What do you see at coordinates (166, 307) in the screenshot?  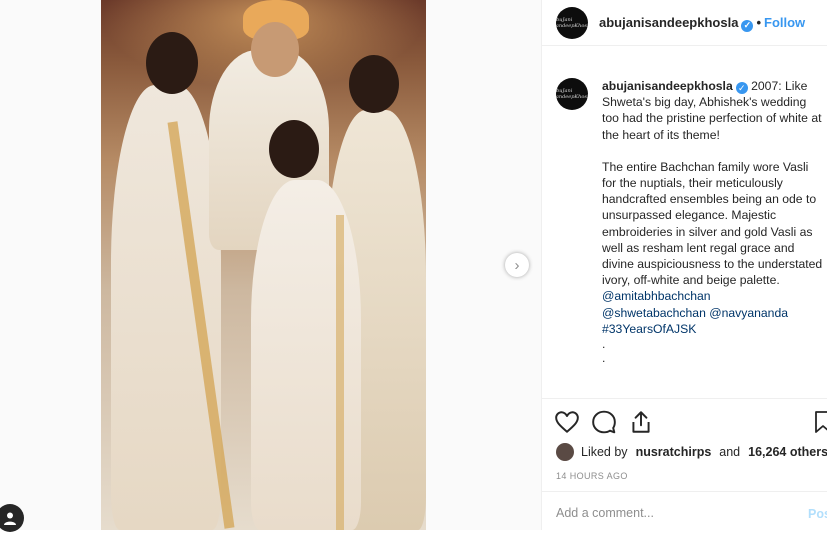 I see `photo-figure-left` at bounding box center [166, 307].